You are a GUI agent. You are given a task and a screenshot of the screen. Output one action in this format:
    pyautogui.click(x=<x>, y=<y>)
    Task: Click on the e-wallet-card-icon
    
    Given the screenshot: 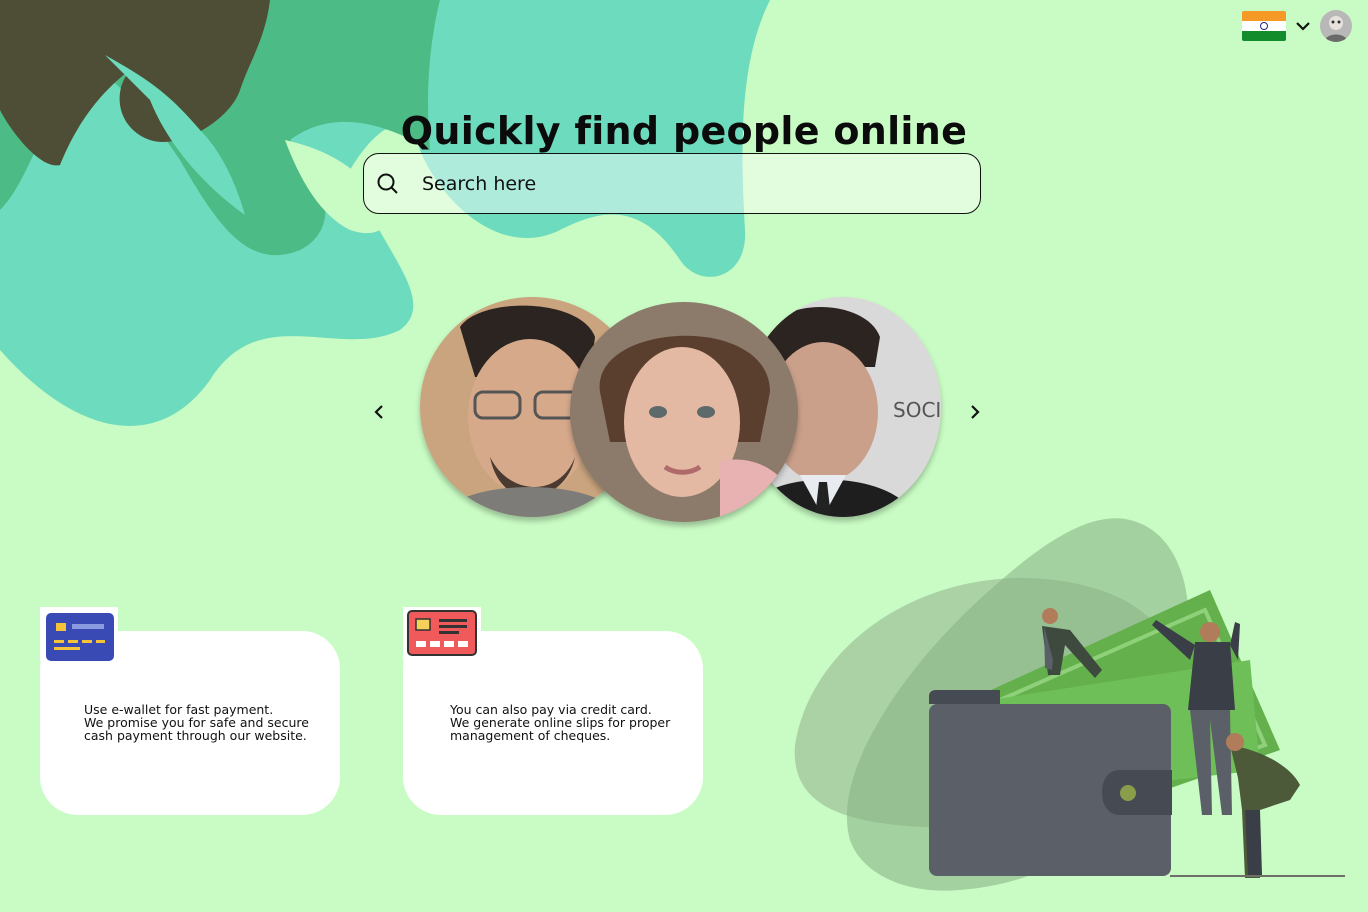 What is the action you would take?
    pyautogui.click(x=80, y=637)
    